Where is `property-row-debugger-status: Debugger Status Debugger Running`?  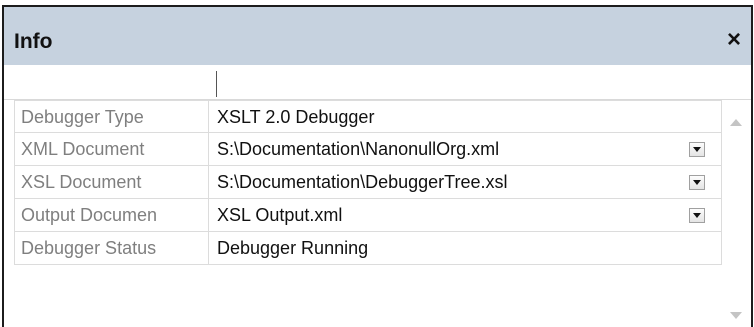 property-row-debugger-status: Debugger Status Debugger Running is located at coordinates (368, 248).